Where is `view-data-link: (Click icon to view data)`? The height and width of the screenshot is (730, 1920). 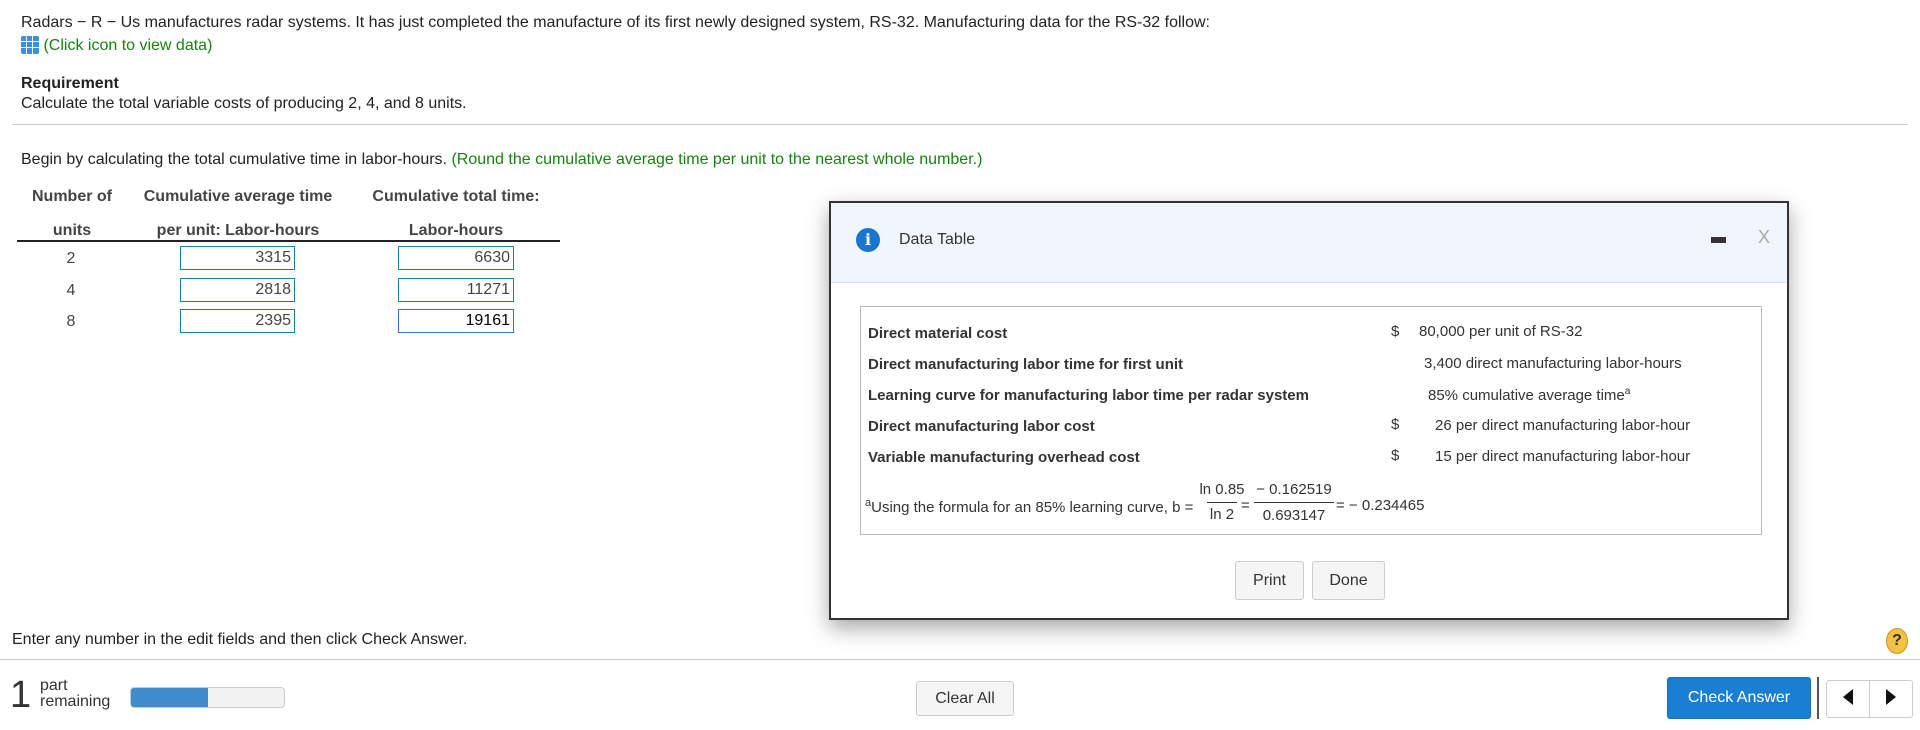 view-data-link: (Click icon to view data) is located at coordinates (116, 45).